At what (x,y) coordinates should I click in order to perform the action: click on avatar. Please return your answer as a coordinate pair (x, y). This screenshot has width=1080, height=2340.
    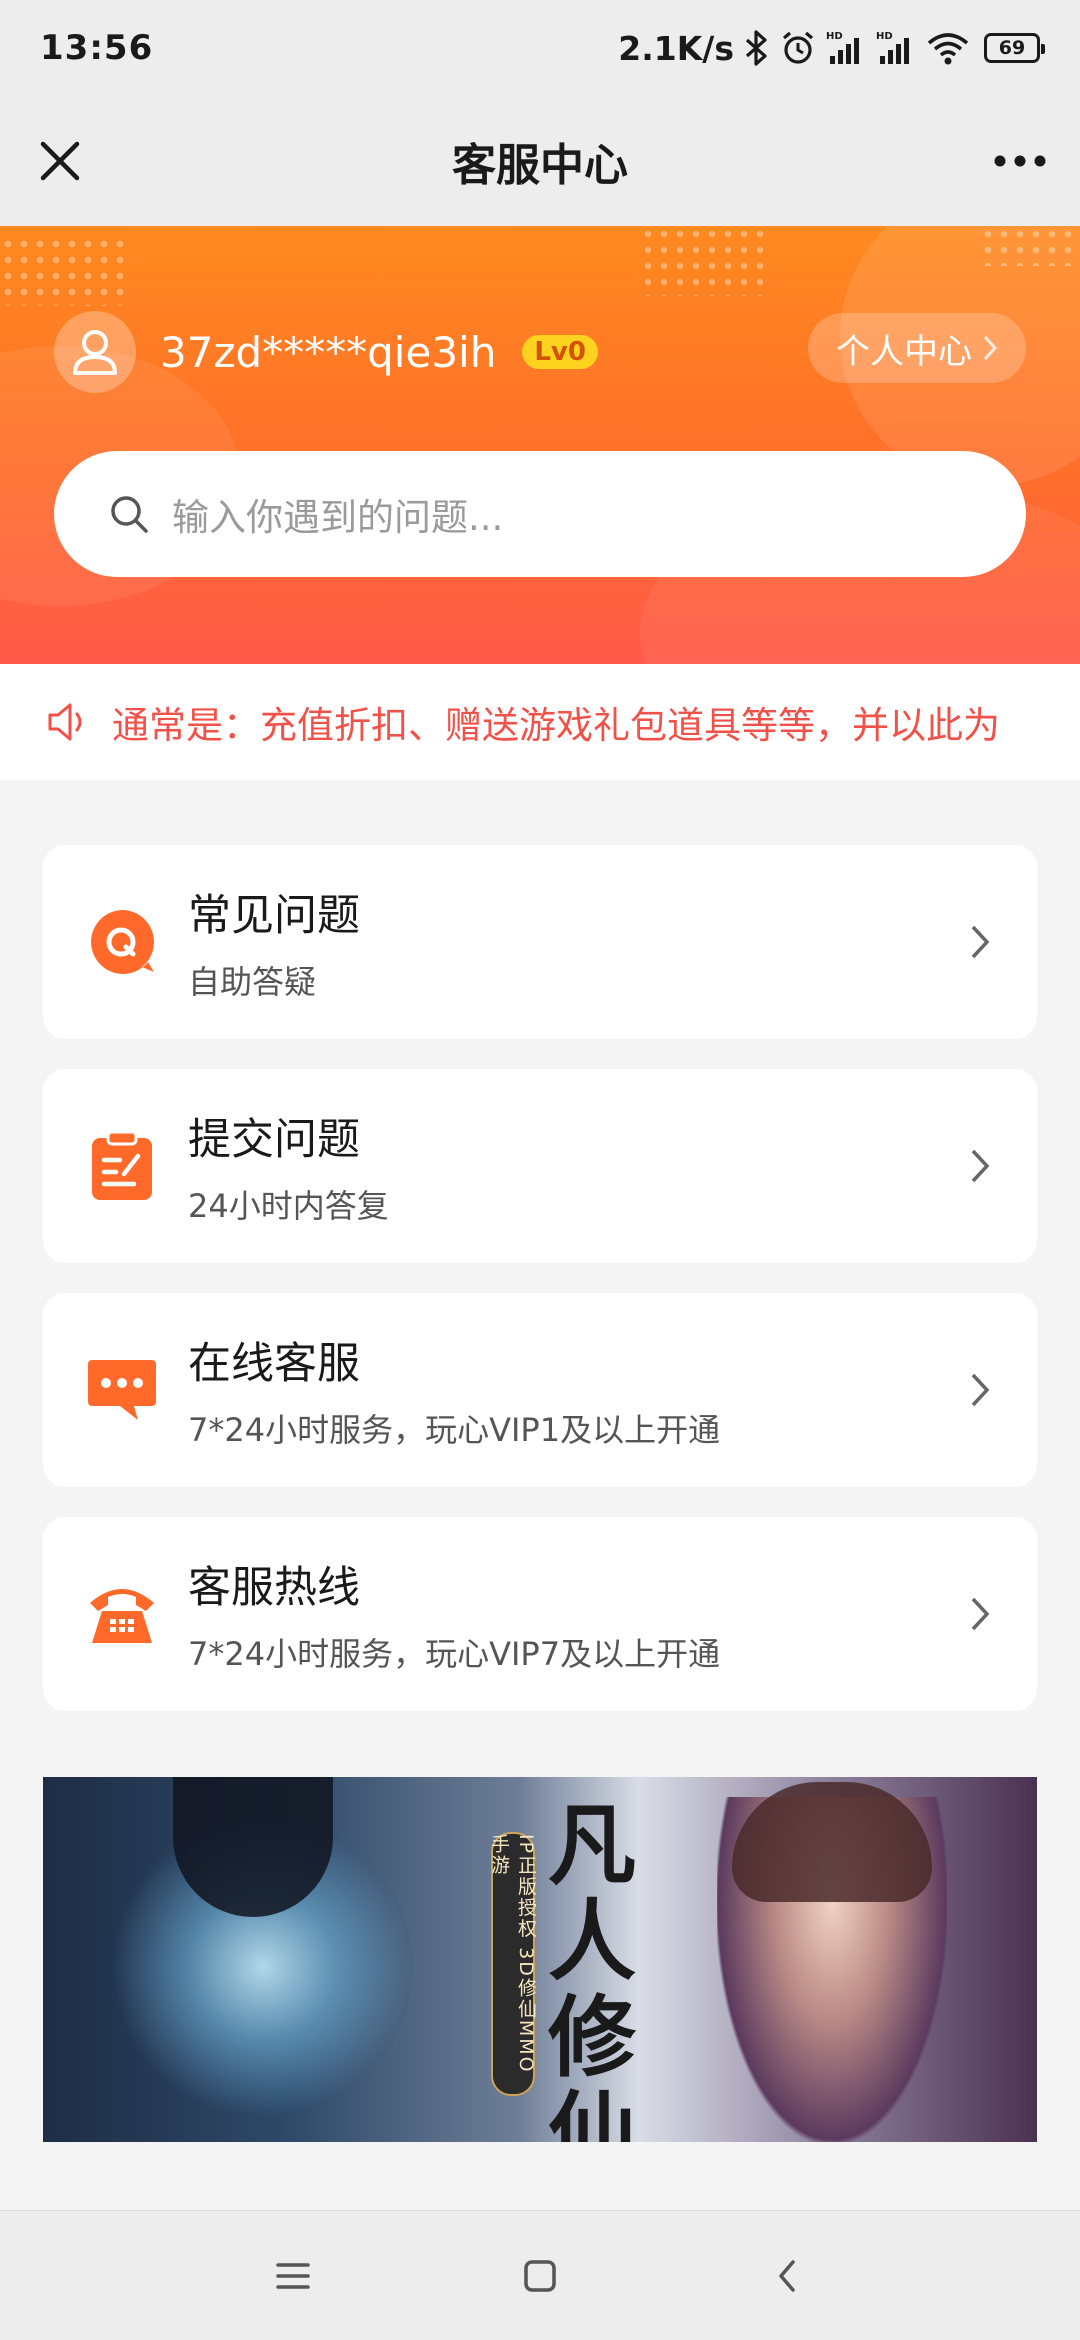
    Looking at the image, I should click on (95, 352).